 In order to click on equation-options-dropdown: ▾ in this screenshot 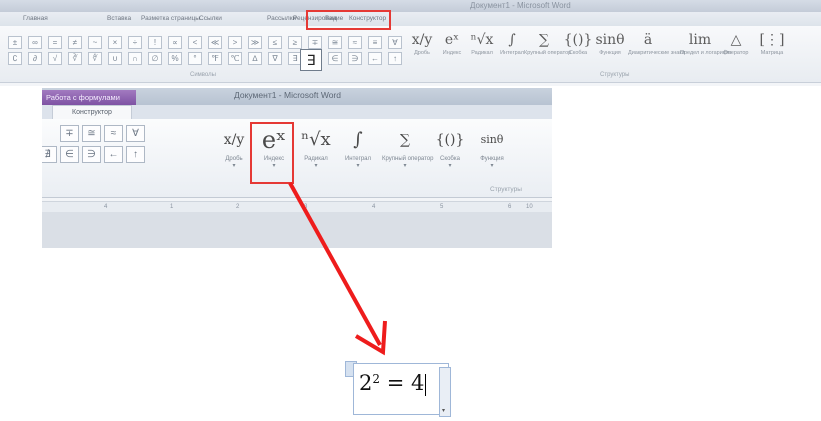, I will do `click(445, 392)`.